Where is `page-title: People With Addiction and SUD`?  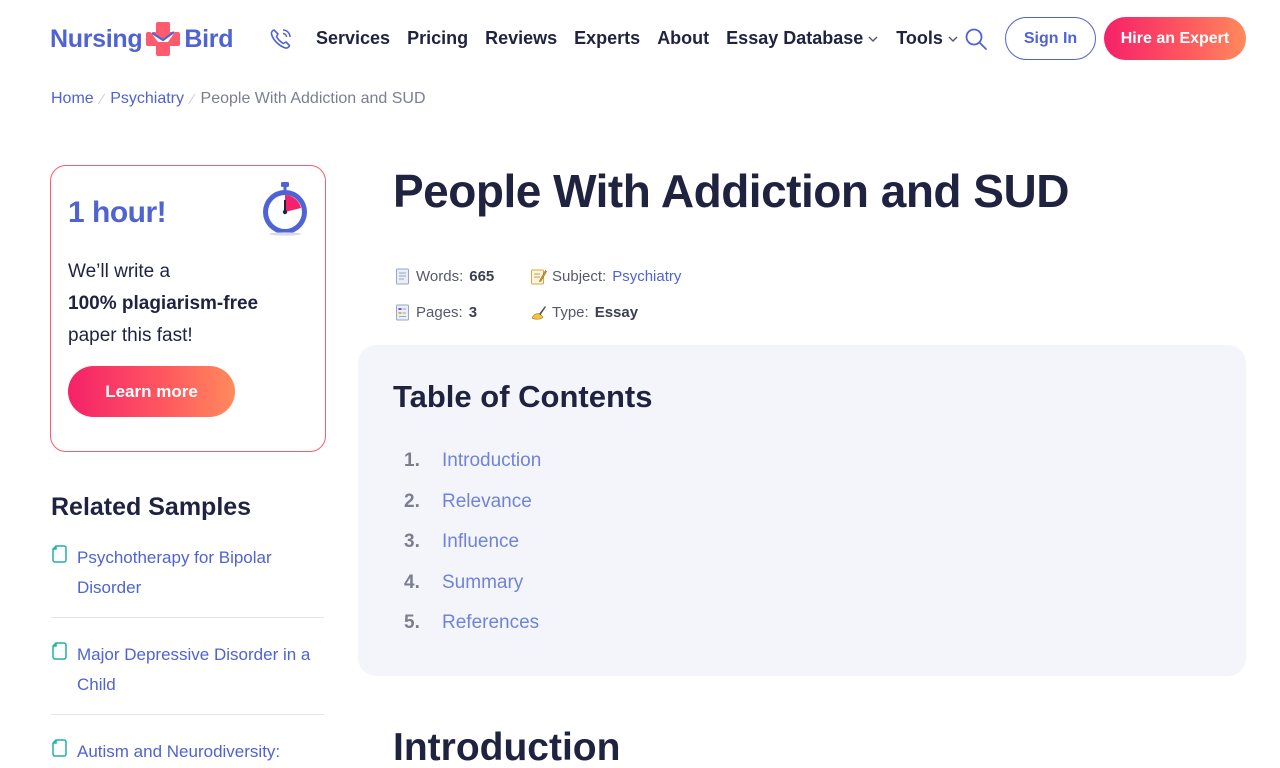 page-title: People With Addiction and SUD is located at coordinates (731, 191).